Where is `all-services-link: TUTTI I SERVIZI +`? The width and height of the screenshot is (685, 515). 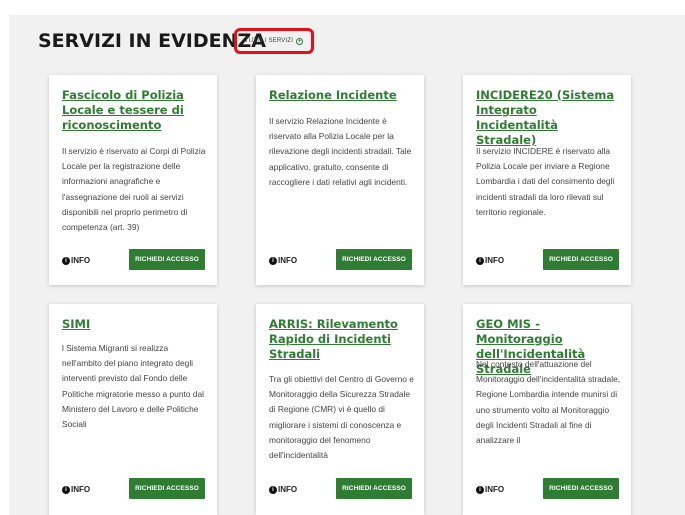 all-services-link: TUTTI I SERVIZI + is located at coordinates (274, 41).